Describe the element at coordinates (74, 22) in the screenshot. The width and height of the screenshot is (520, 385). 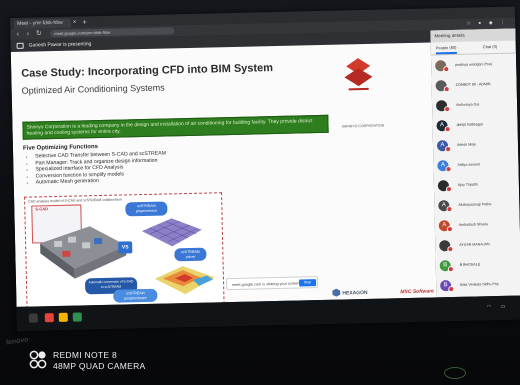
I see `close-icon: ×` at that location.